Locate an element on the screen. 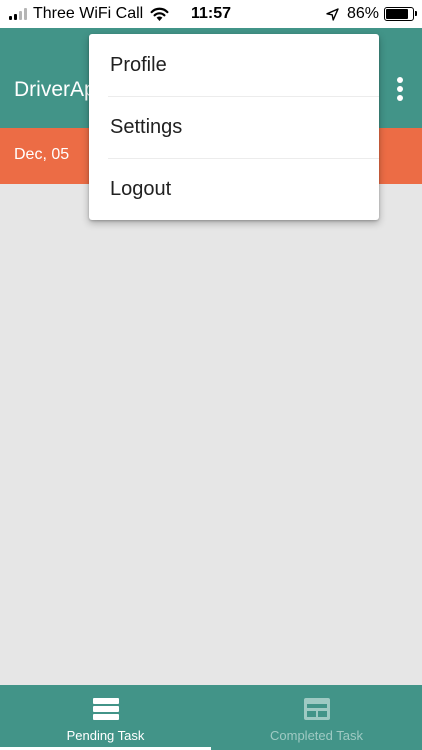  battery-fill is located at coordinates (397, 14).